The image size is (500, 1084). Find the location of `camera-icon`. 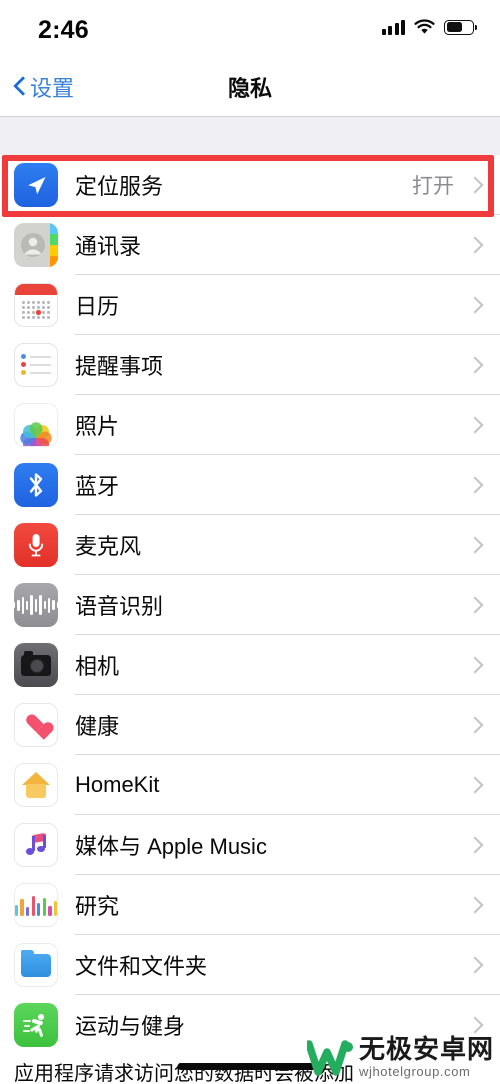

camera-icon is located at coordinates (36, 665).